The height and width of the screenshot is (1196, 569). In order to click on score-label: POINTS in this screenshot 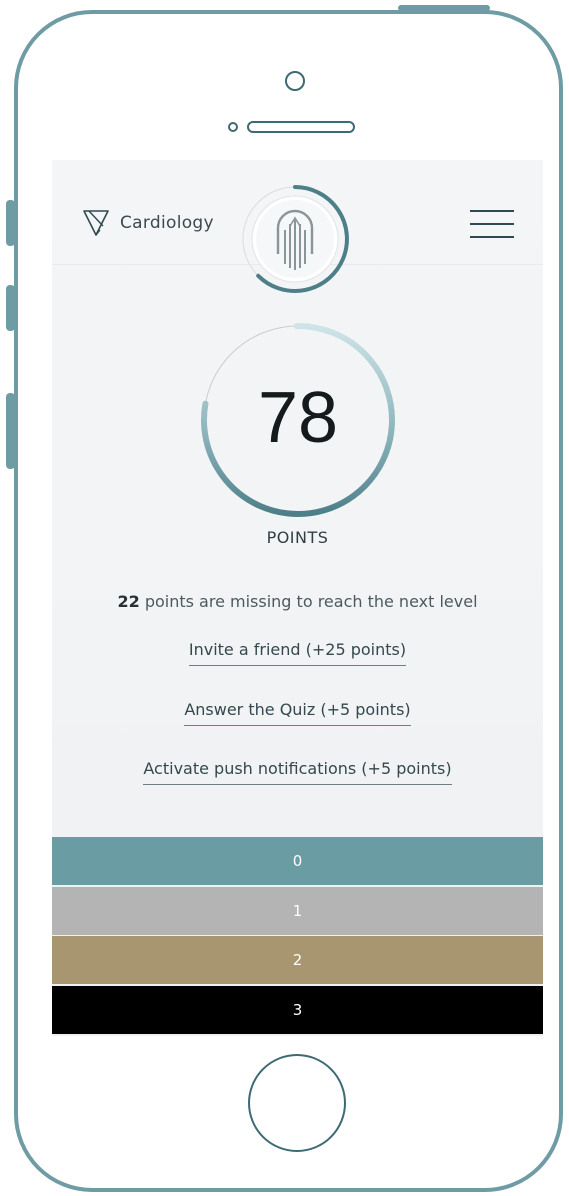, I will do `click(297, 537)`.